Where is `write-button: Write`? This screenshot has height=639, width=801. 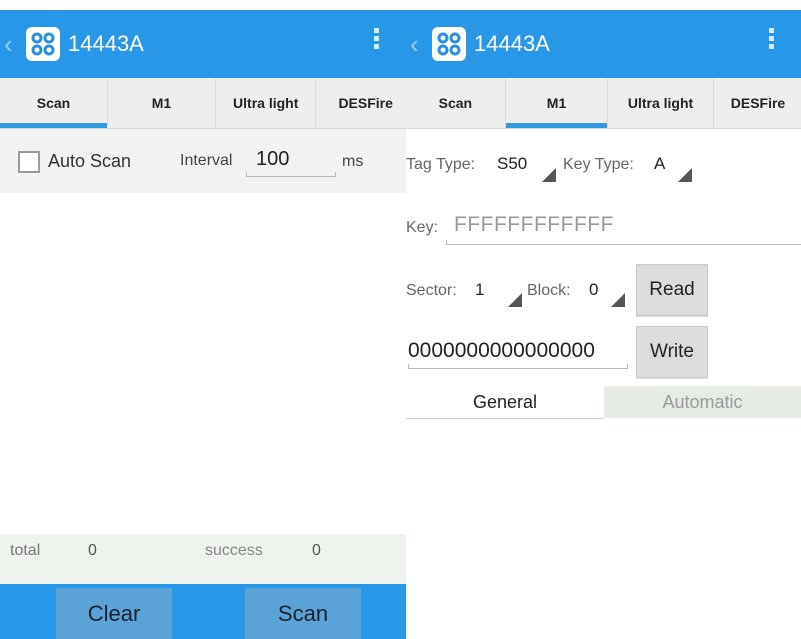 write-button: Write is located at coordinates (672, 352).